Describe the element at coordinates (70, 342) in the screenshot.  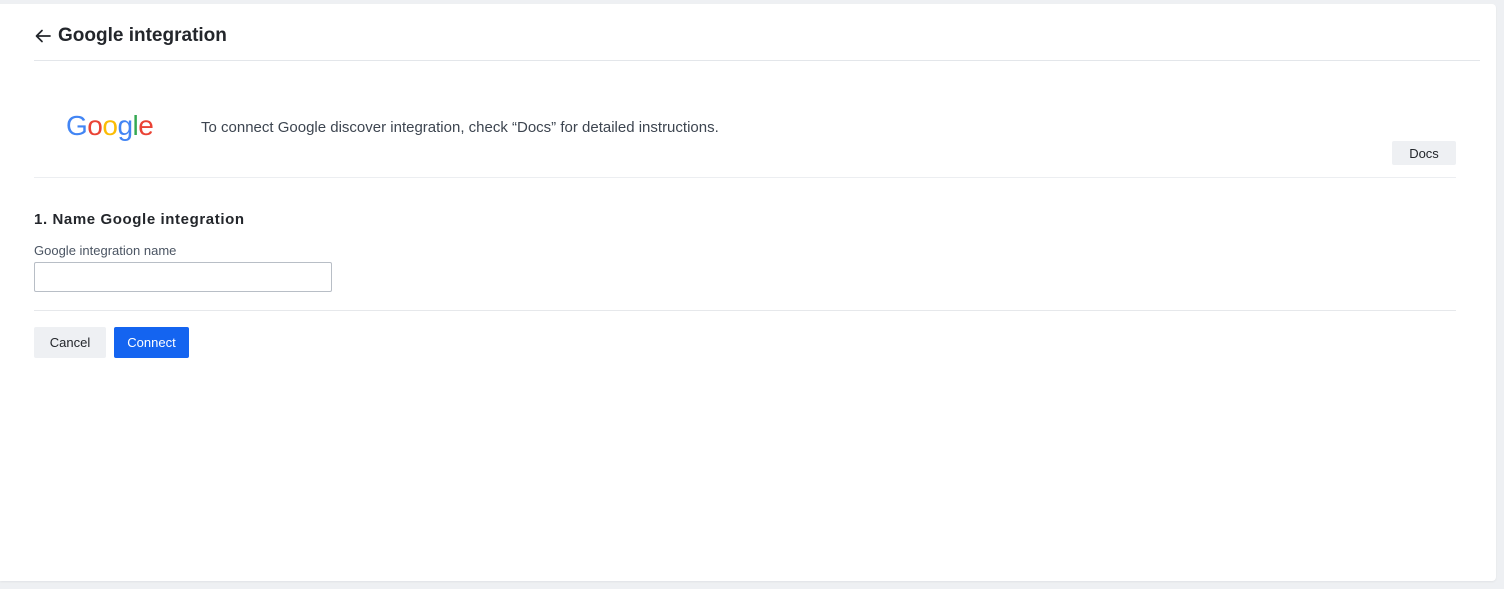
I see `cancel-button: Cancel` at that location.